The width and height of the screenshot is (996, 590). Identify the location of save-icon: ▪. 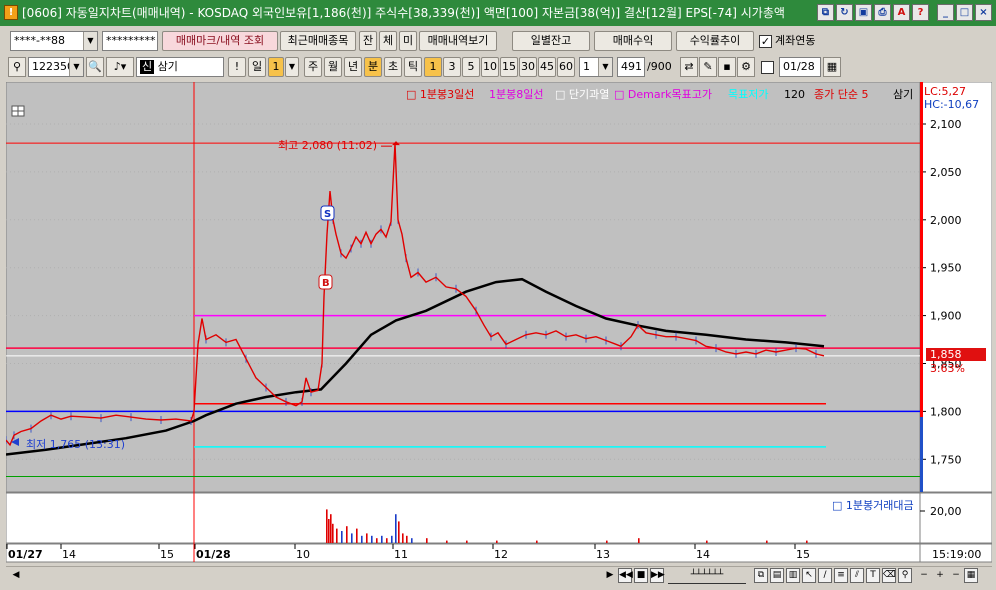
(727, 67).